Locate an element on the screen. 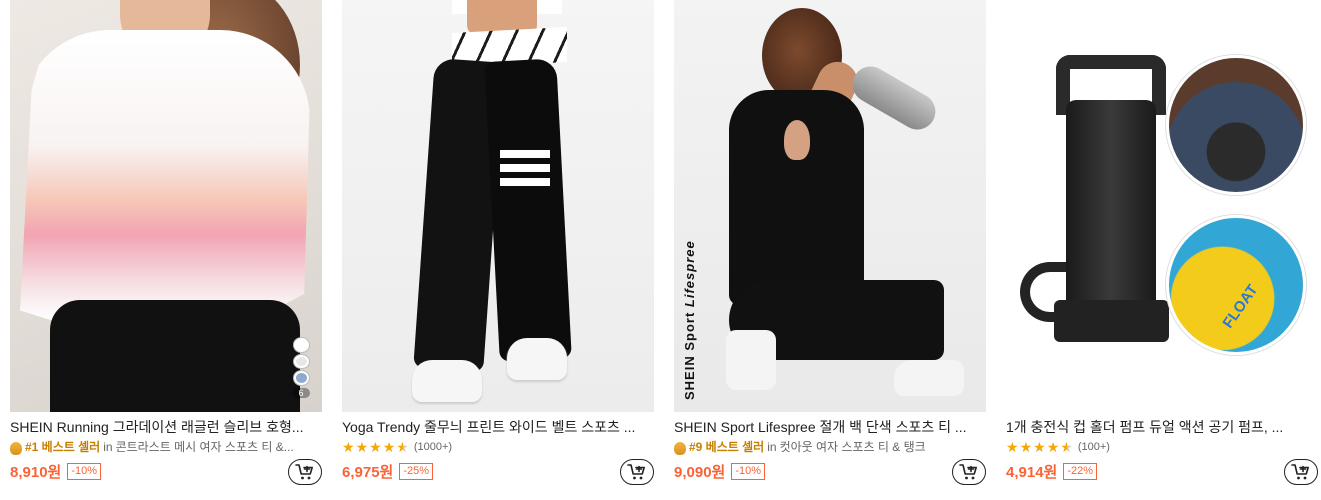 Image resolution: width=1321 pixels, height=500 pixels. price-row: 4,914원 -22% is located at coordinates (1052, 471).